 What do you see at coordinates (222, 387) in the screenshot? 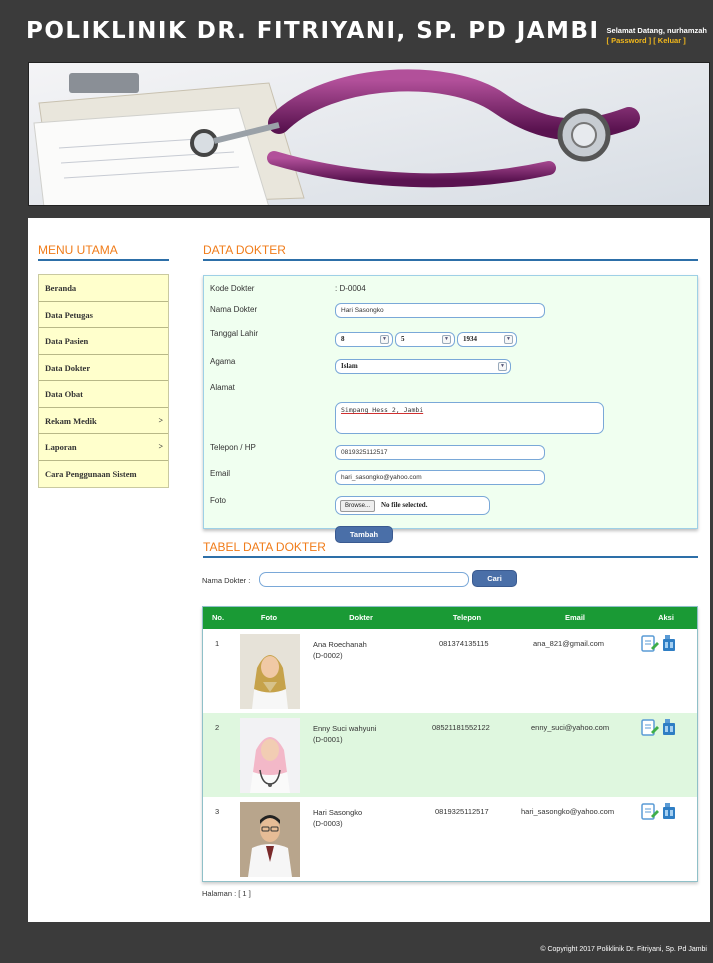
I see `alamat-label: Alamat` at bounding box center [222, 387].